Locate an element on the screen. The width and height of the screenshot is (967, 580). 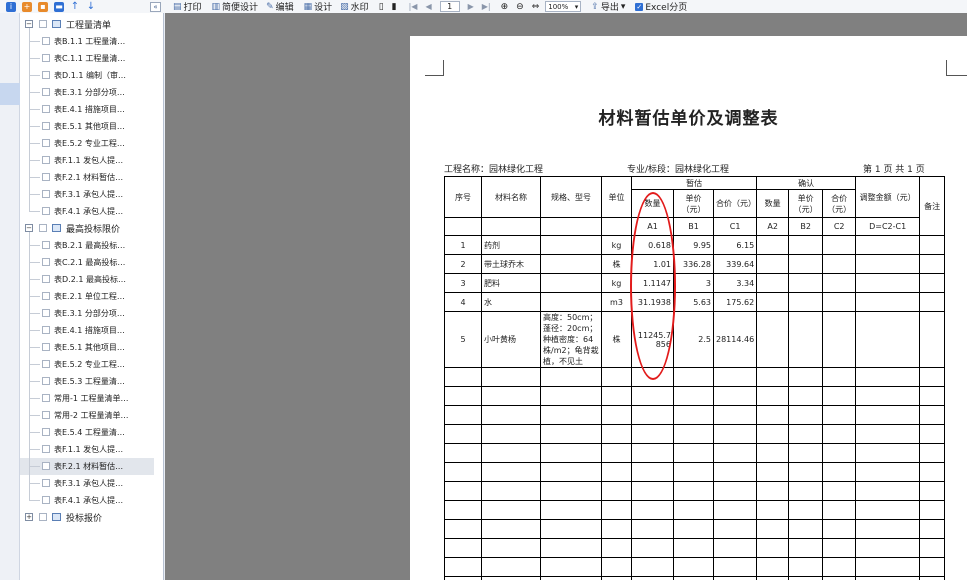
tree-group: − 工程量清单 is located at coordinates (91, 24).